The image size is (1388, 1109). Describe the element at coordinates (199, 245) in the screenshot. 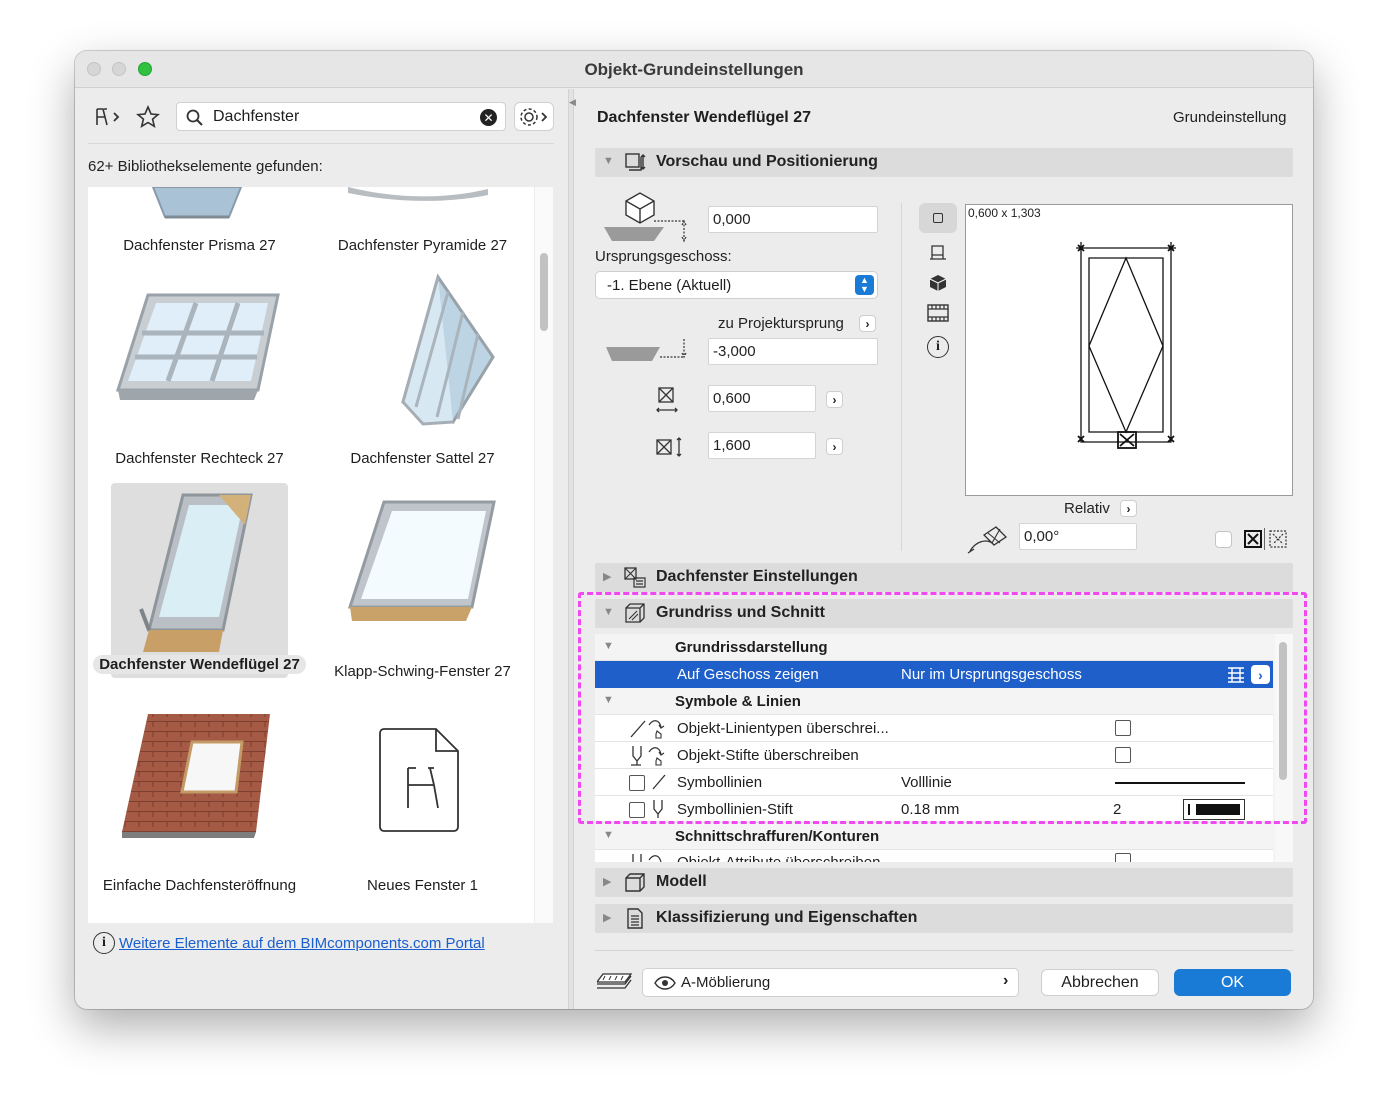

I see `library-item-label: Dachfenster Prisma 27` at that location.